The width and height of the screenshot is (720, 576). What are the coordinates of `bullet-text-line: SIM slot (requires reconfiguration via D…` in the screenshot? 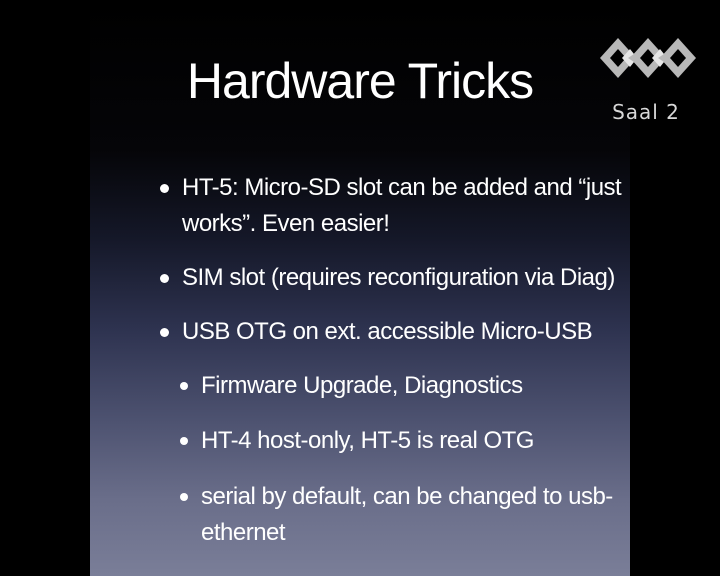 It's located at (398, 277).